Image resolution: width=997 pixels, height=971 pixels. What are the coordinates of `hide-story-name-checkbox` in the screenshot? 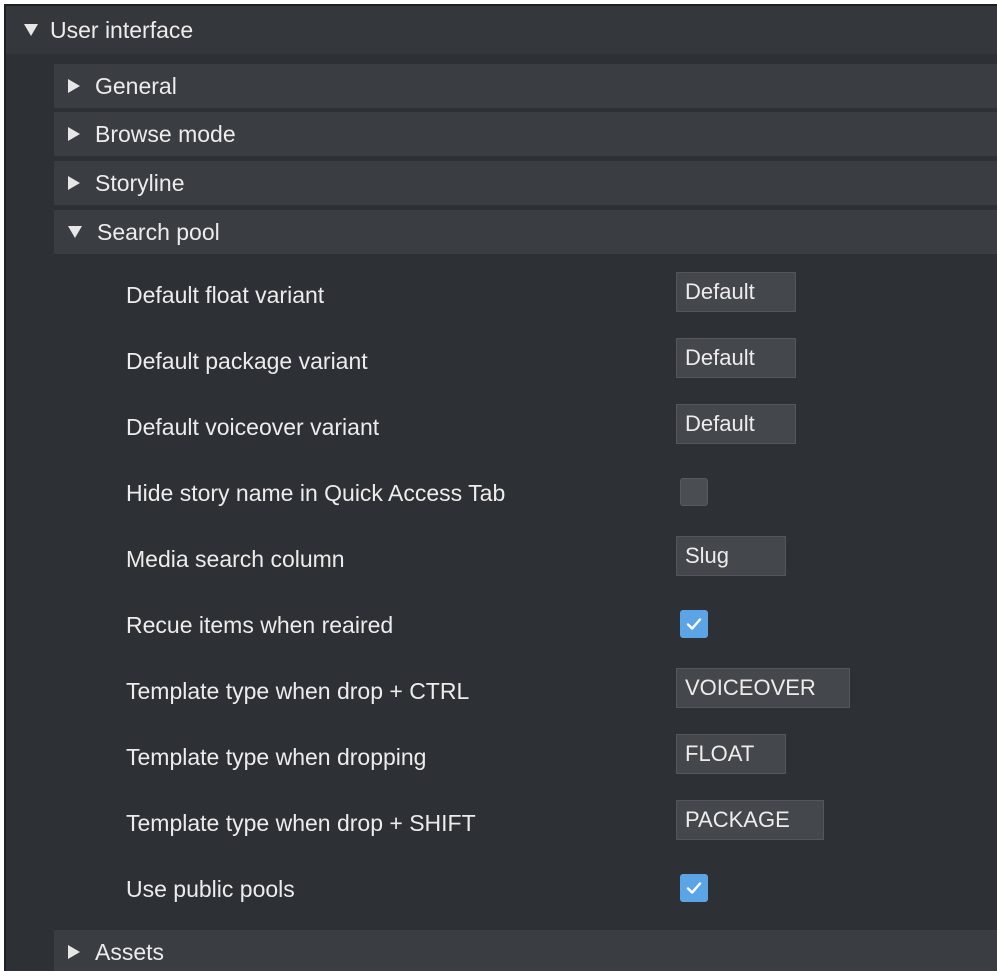 It's located at (694, 492).